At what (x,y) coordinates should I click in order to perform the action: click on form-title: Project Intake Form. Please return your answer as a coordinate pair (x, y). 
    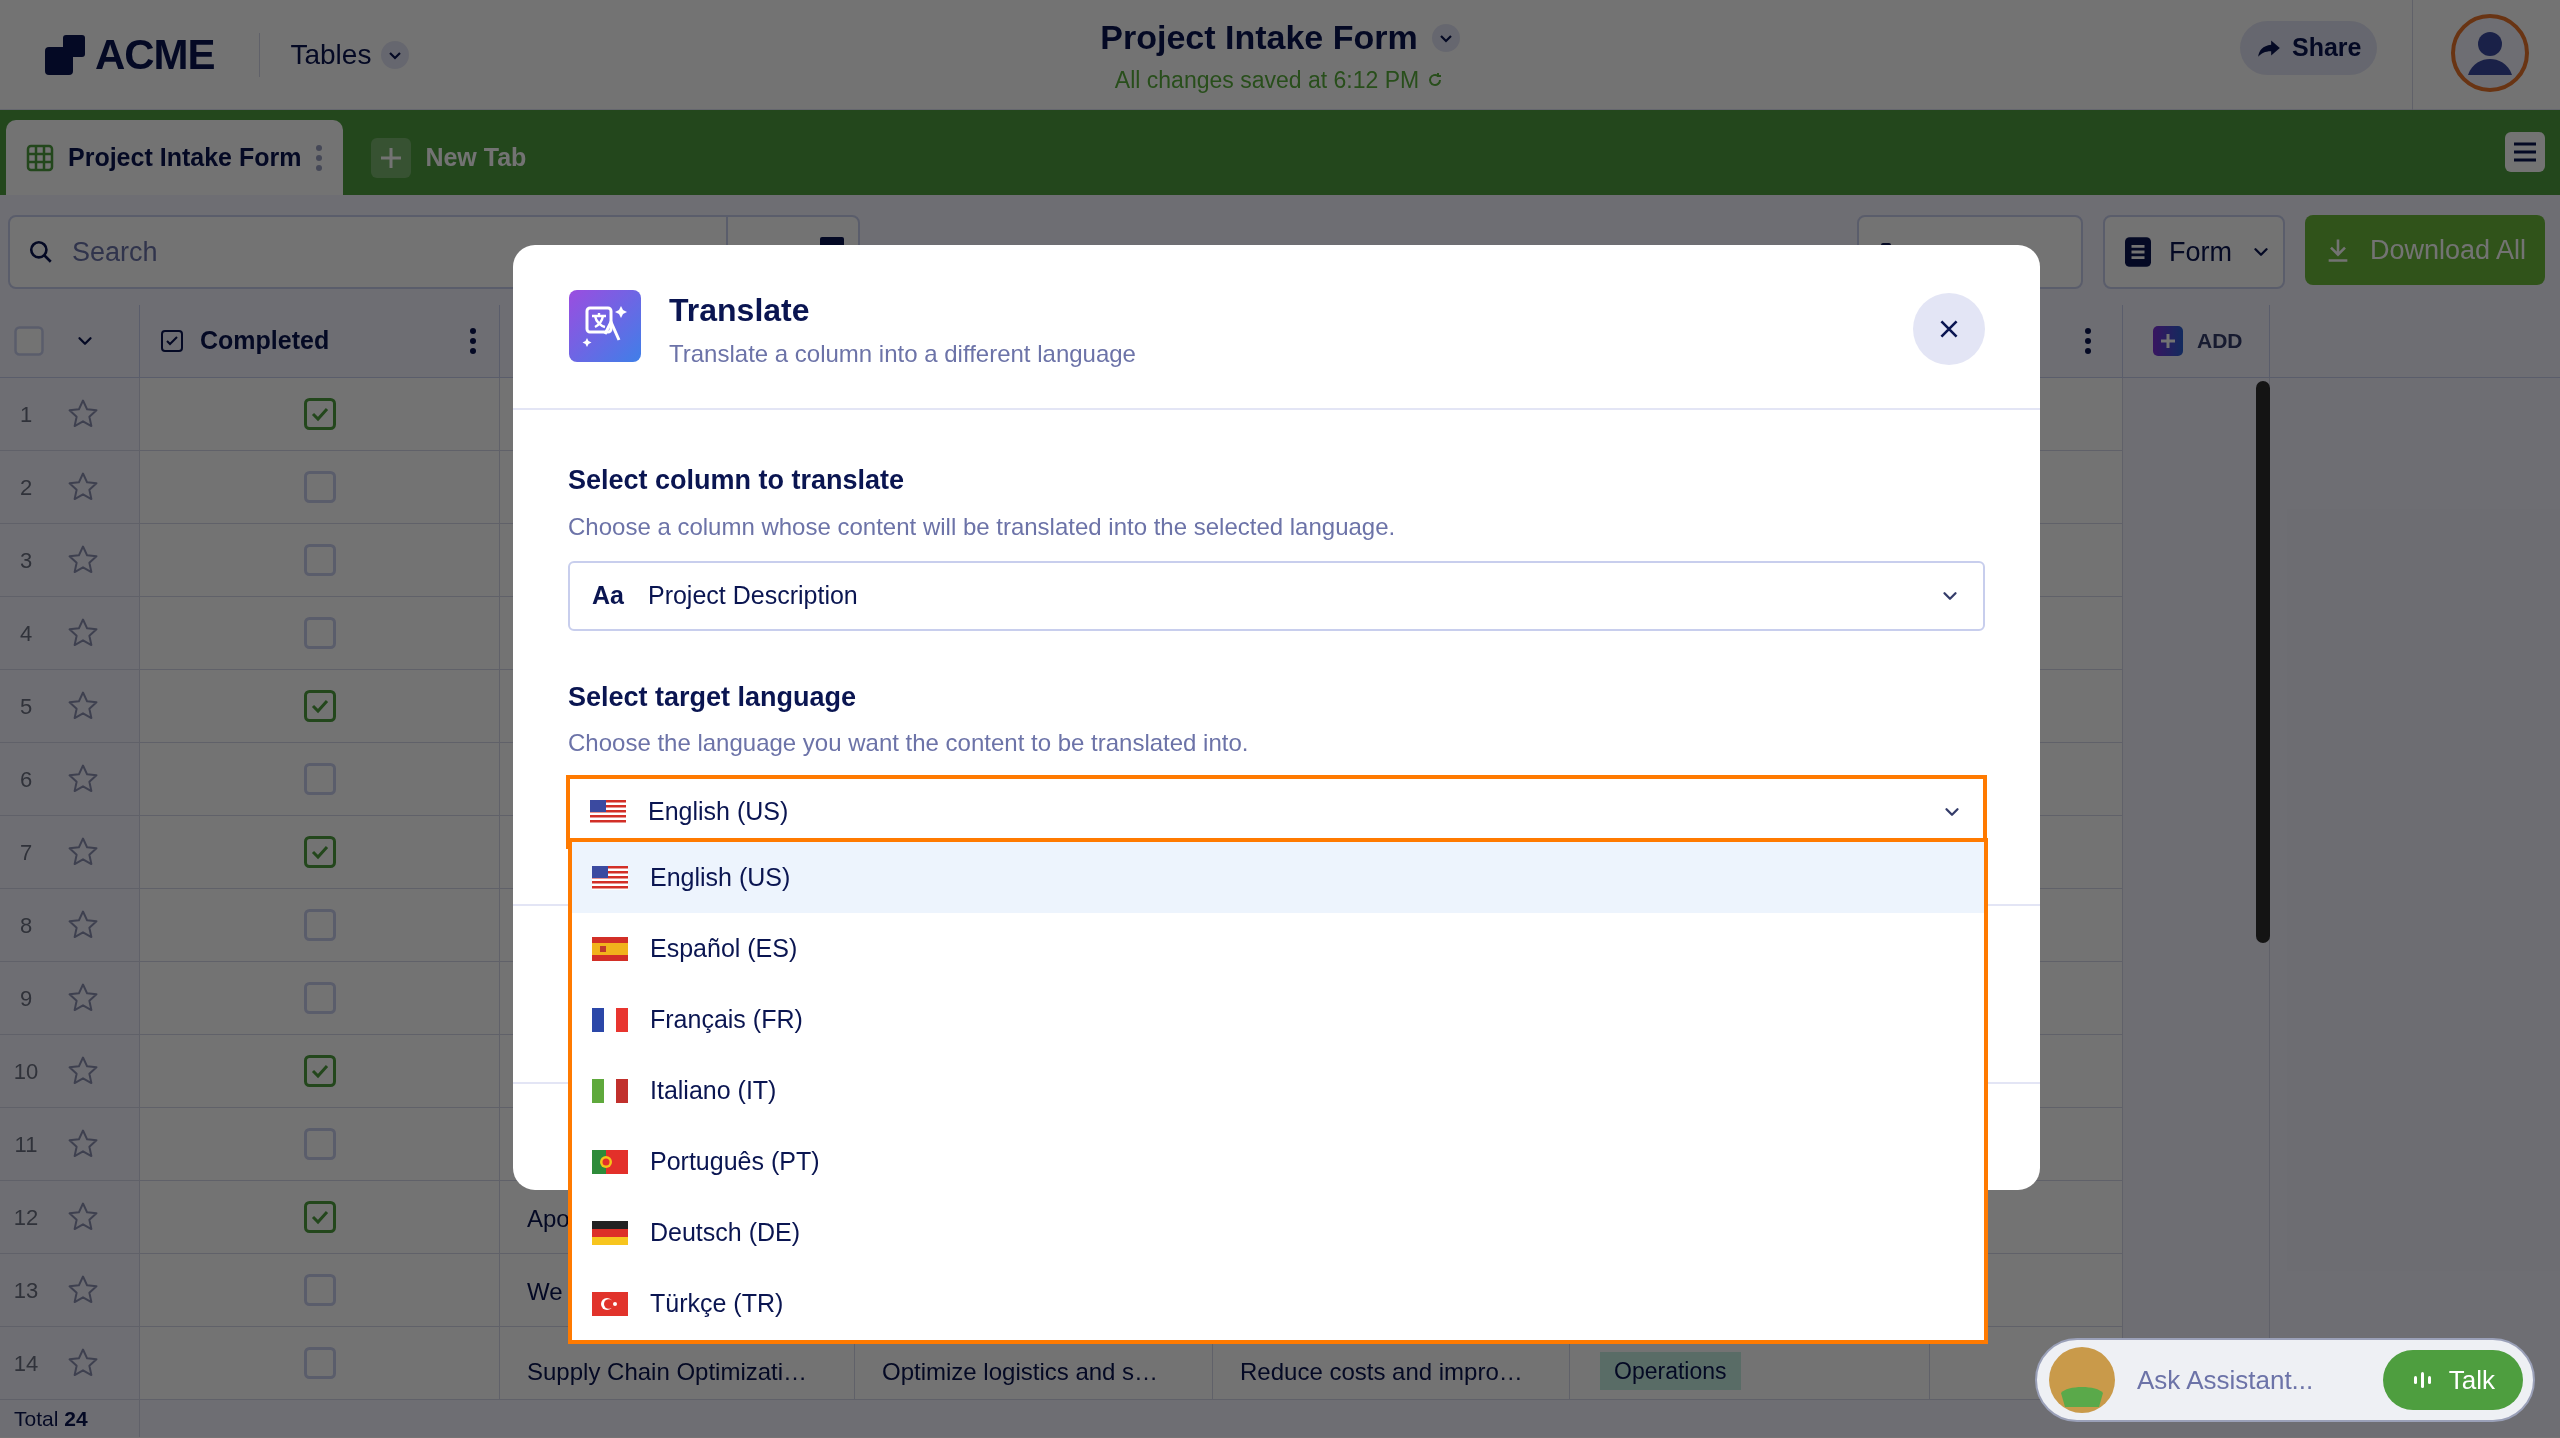
    Looking at the image, I should click on (1259, 37).